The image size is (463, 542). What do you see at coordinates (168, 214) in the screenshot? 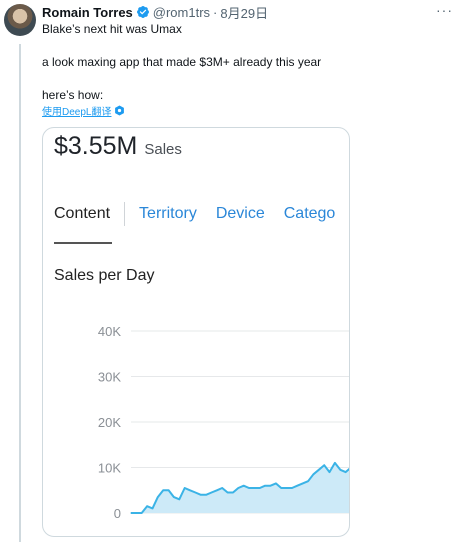
I see `tab-territory: Territory` at bounding box center [168, 214].